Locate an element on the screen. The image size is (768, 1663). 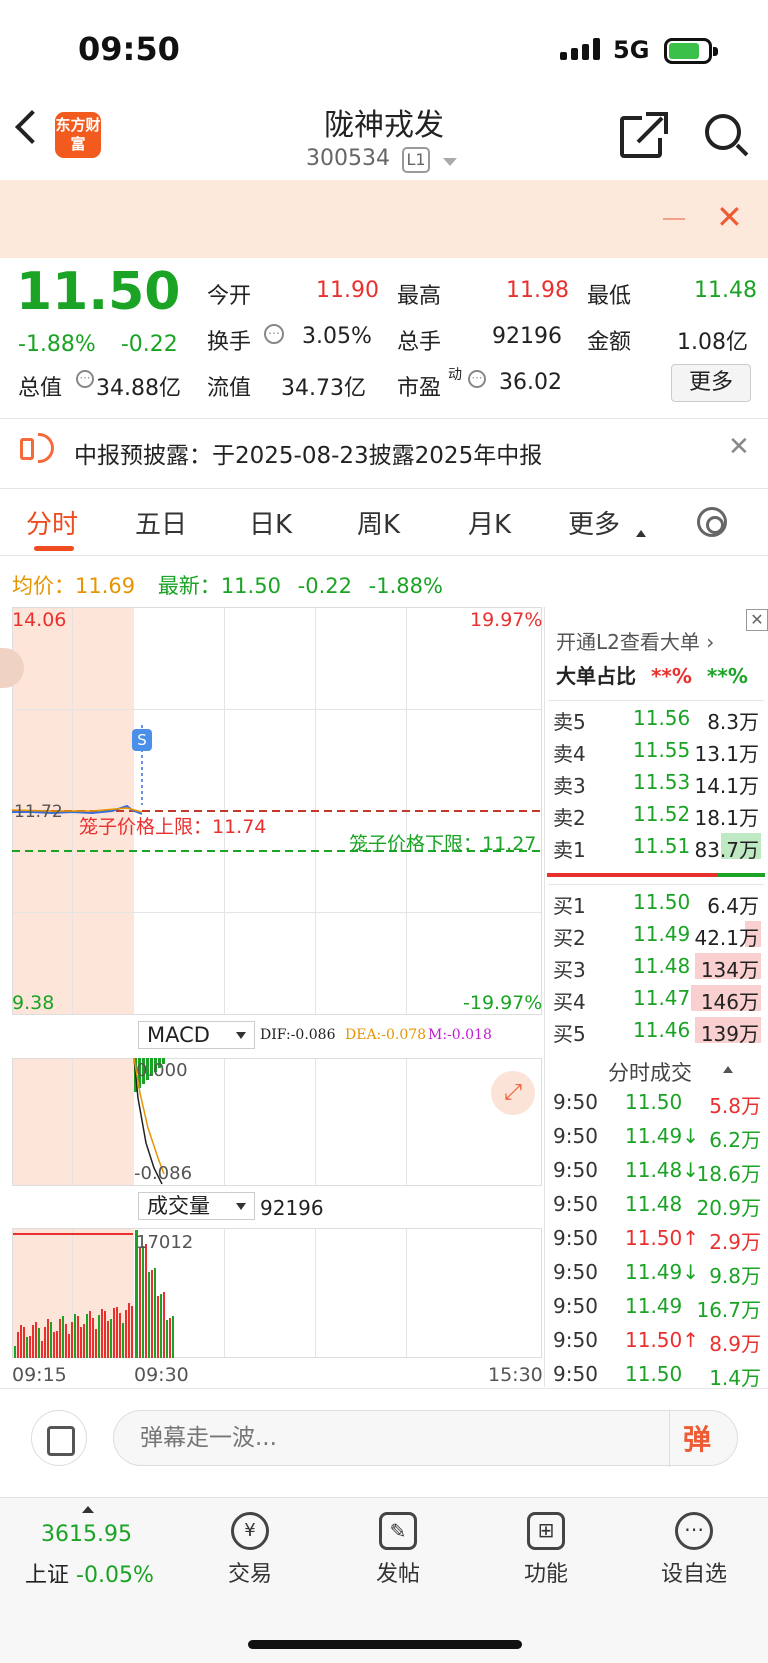
trade-volume: 2.9万 is located at coordinates (735, 1242).